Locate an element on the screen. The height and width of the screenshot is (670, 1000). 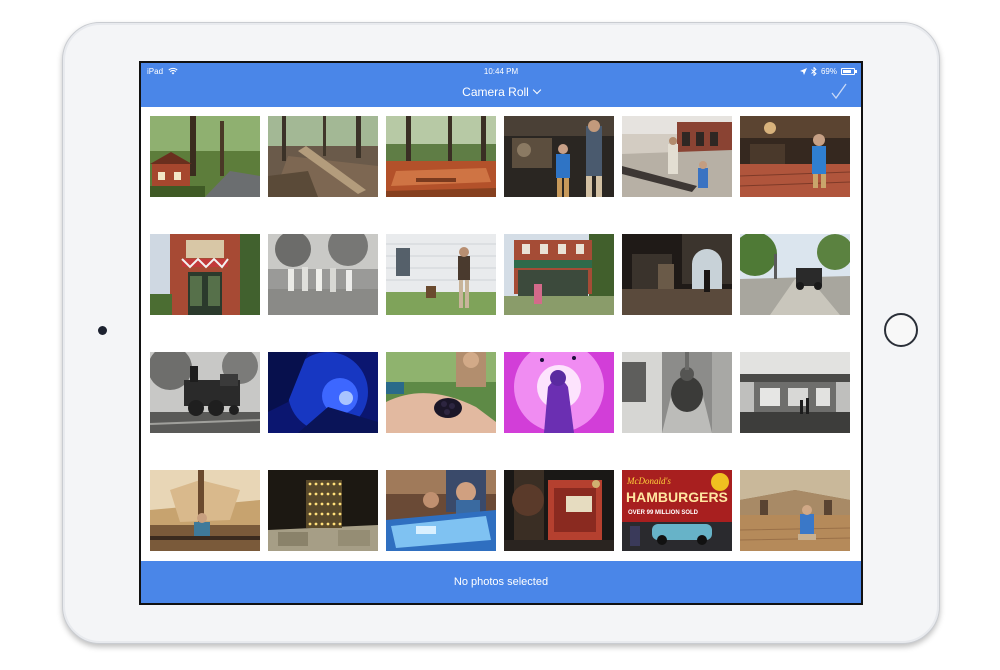
selection-status-bar: No photos selected is located at coordinates (501, 582).